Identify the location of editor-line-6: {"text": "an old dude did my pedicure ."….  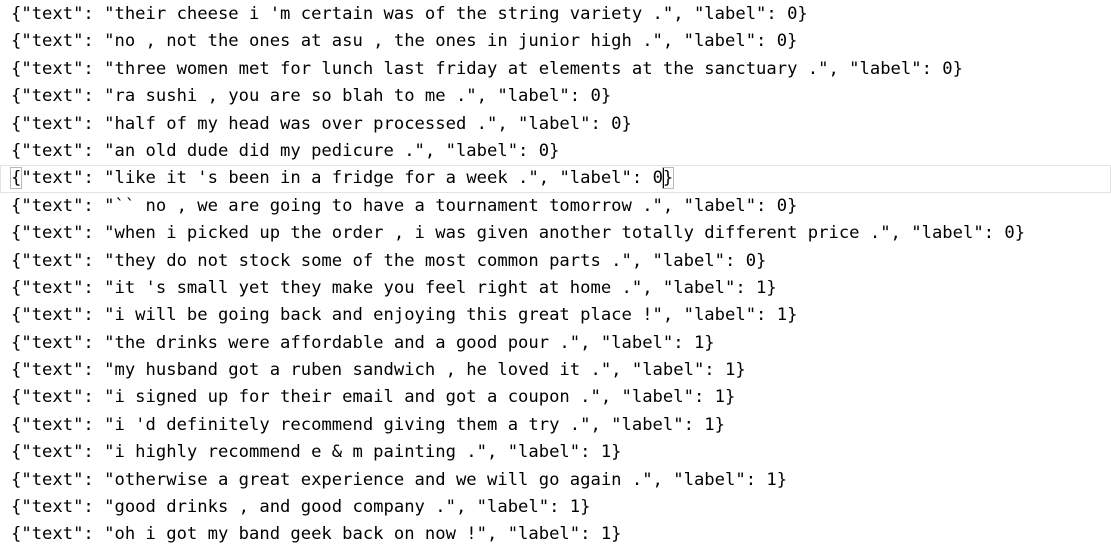
(561, 151).